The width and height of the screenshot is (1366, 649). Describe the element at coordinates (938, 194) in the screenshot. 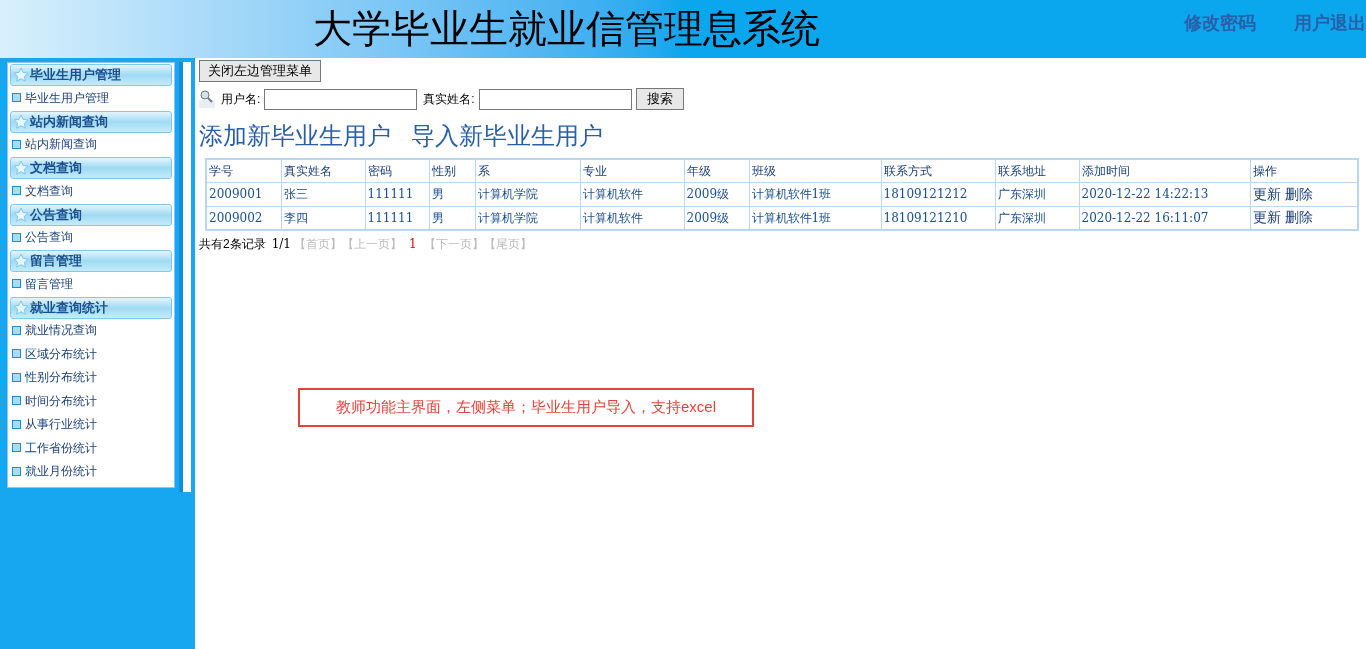

I see `table-cell: 18109121212` at that location.